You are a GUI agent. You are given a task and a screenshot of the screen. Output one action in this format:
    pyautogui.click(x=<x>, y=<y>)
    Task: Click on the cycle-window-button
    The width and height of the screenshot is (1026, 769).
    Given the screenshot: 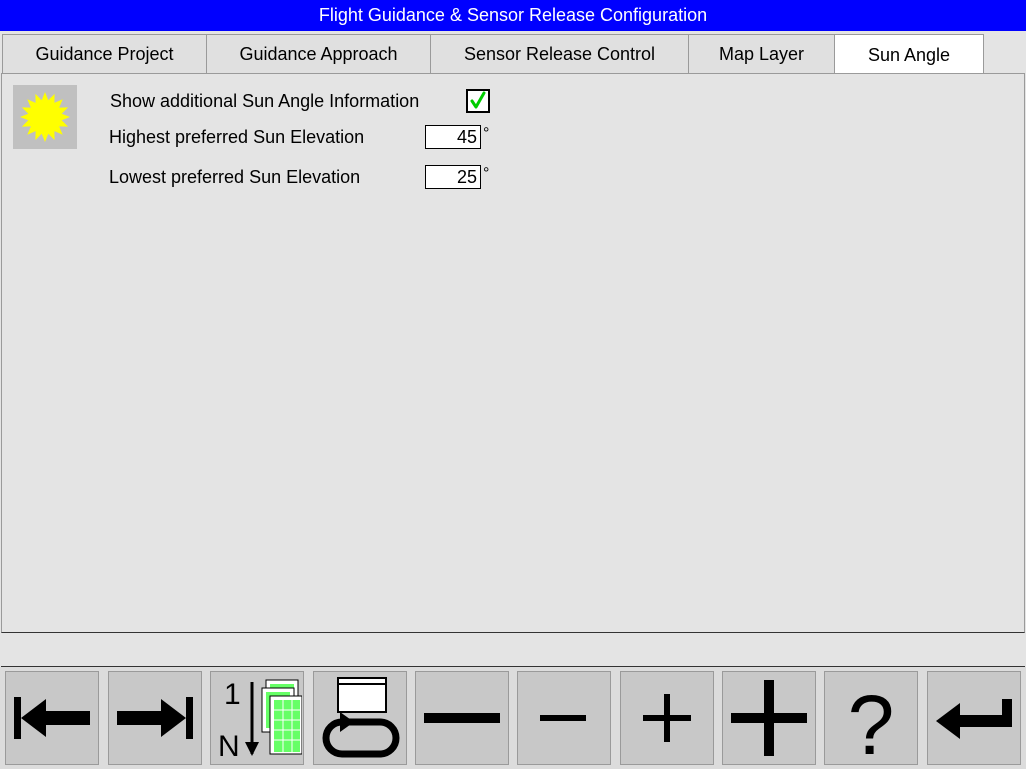 What is the action you would take?
    pyautogui.click(x=360, y=718)
    